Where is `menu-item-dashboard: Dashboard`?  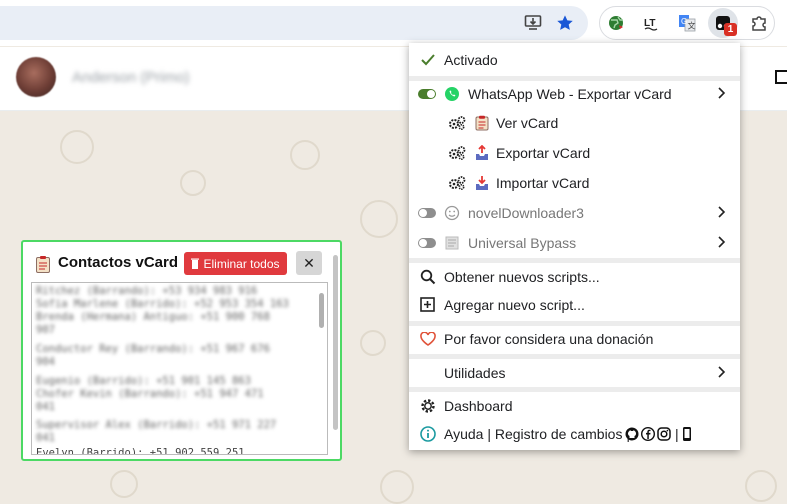 menu-item-dashboard: Dashboard is located at coordinates (574, 406).